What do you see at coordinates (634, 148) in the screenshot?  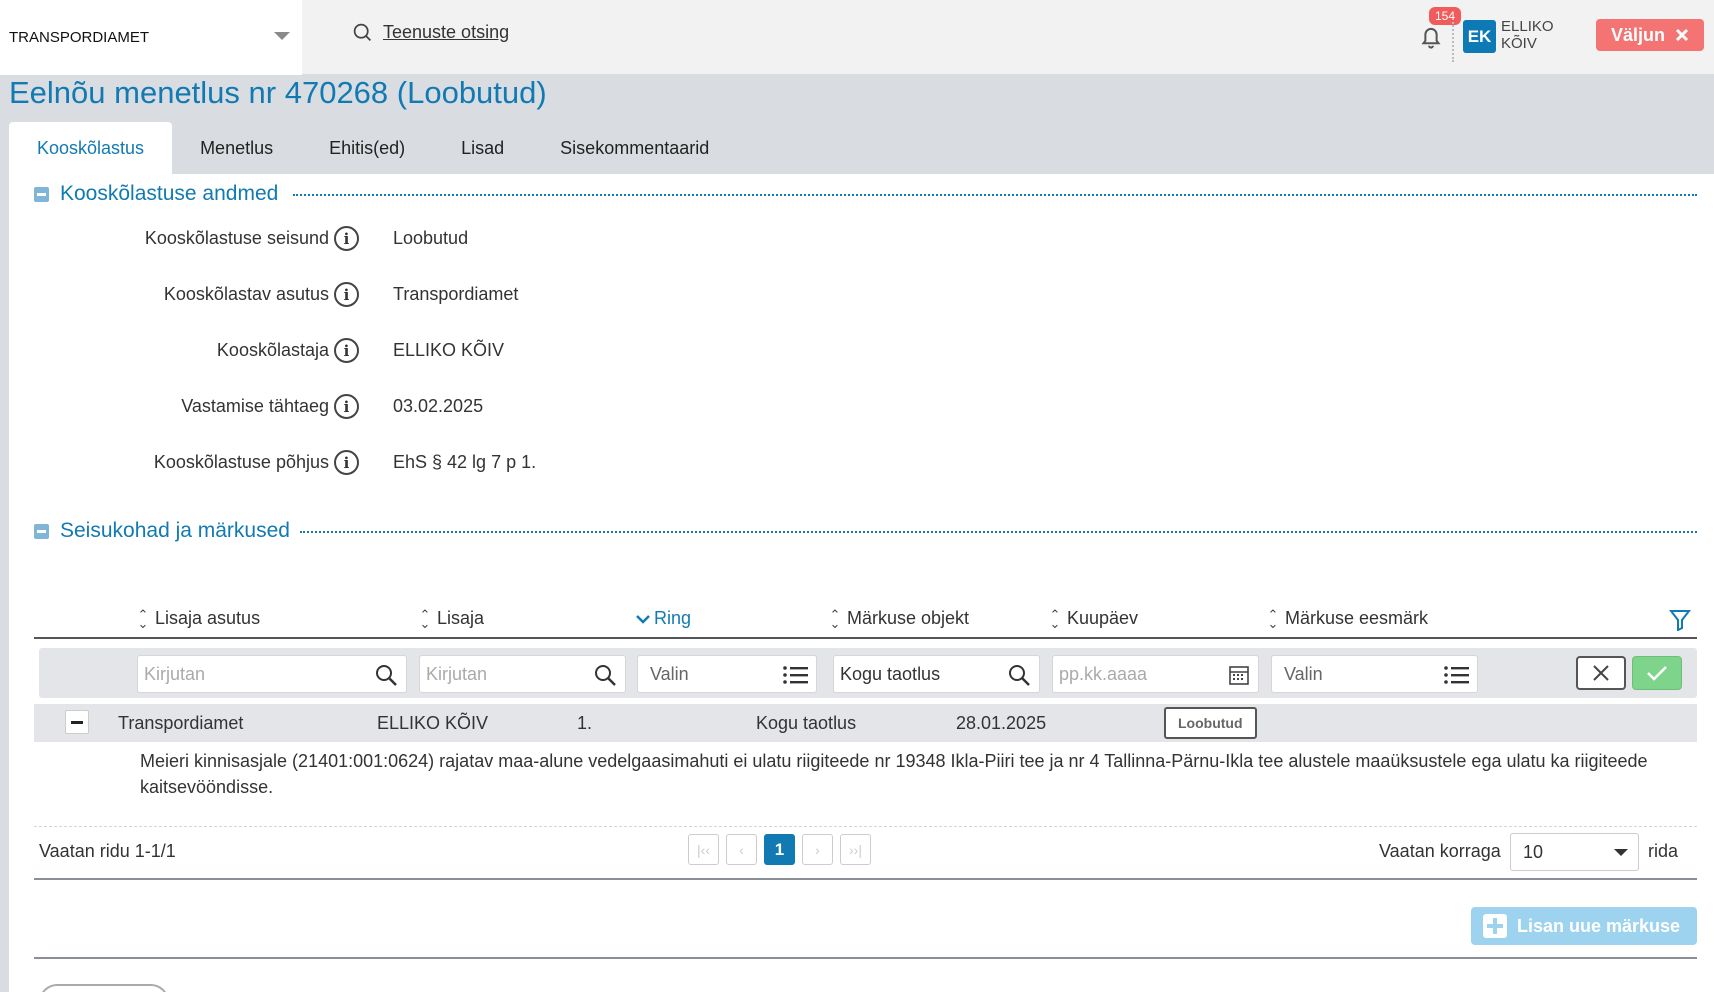 I see `tab-sisekommentaarid: Sisekommentaarid` at bounding box center [634, 148].